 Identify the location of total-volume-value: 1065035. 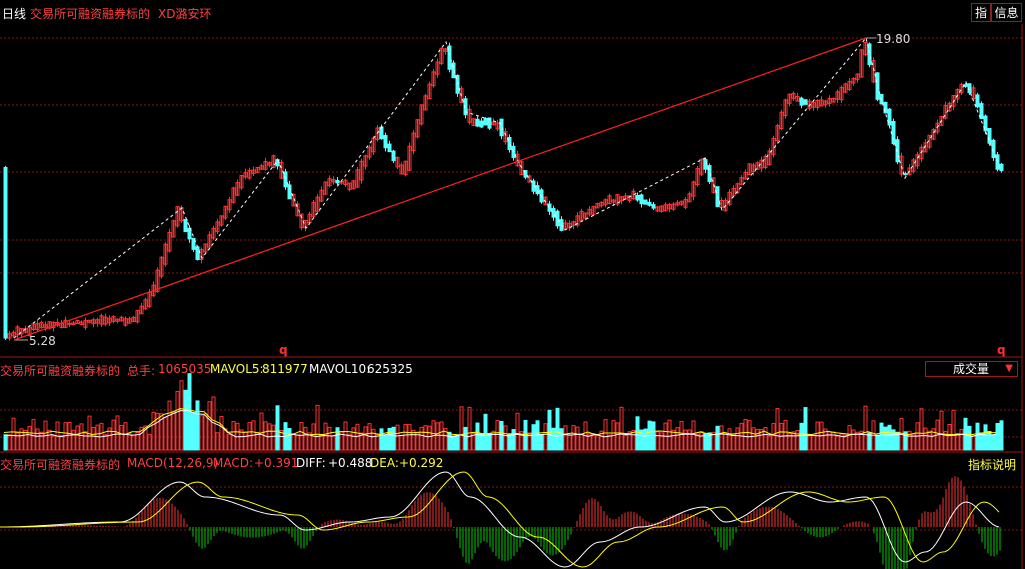
(185, 369).